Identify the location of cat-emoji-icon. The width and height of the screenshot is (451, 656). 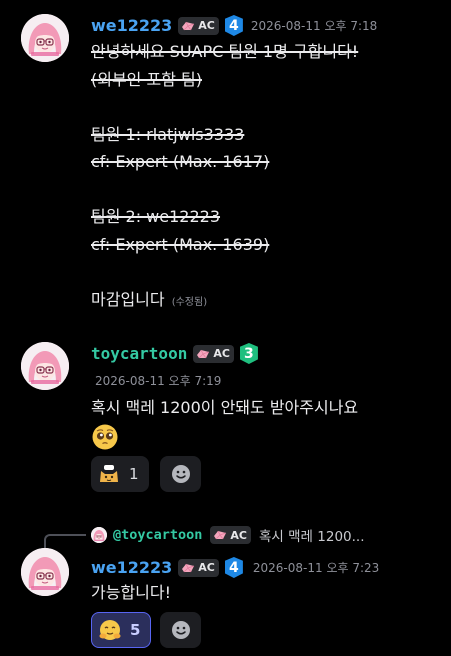
(109, 473).